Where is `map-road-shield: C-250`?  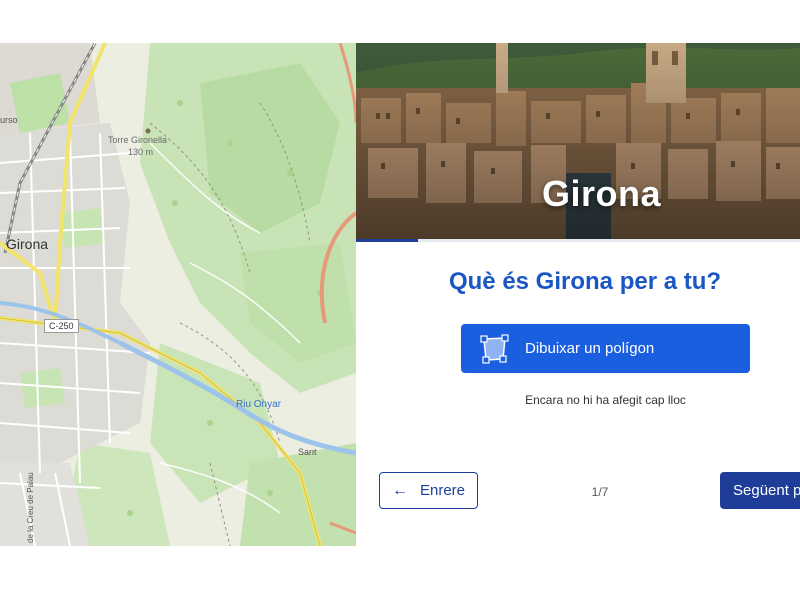
map-road-shield: C-250 is located at coordinates (61, 326).